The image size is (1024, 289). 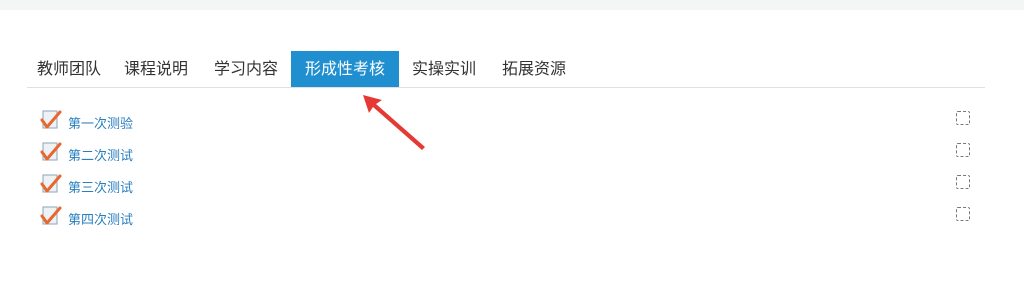 What do you see at coordinates (156, 69) in the screenshot?
I see `tab-course-description: 课程说明` at bounding box center [156, 69].